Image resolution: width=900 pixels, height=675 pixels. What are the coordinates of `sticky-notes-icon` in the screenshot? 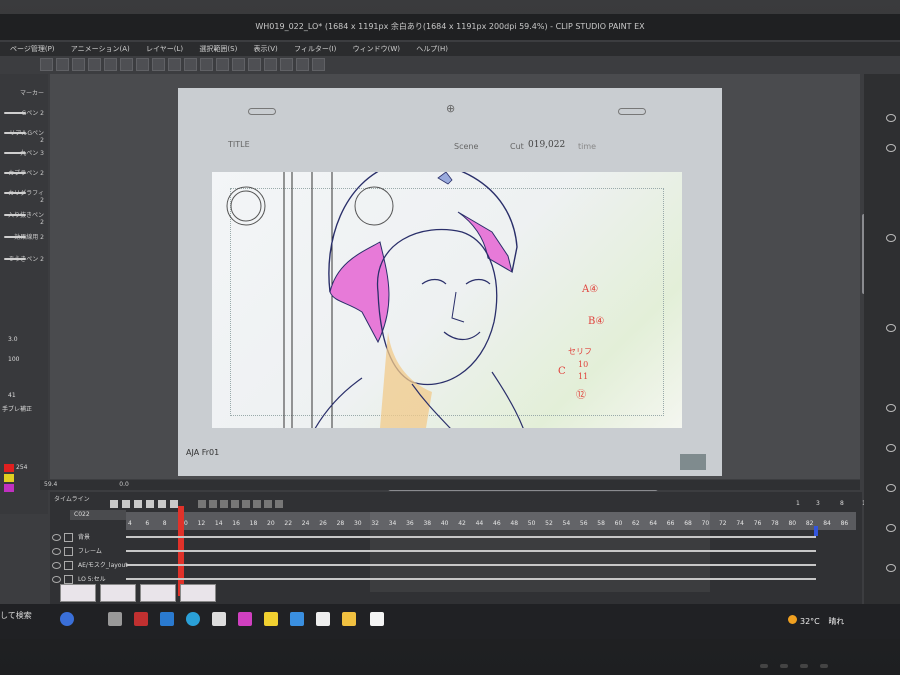 It's located at (271, 619).